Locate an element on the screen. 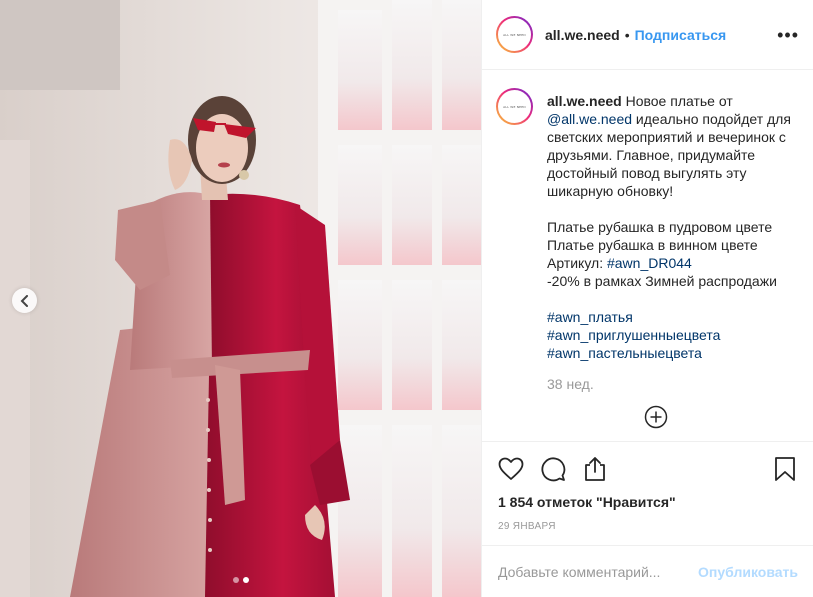 The image size is (813, 597). article-label: Артикул: is located at coordinates (577, 263).